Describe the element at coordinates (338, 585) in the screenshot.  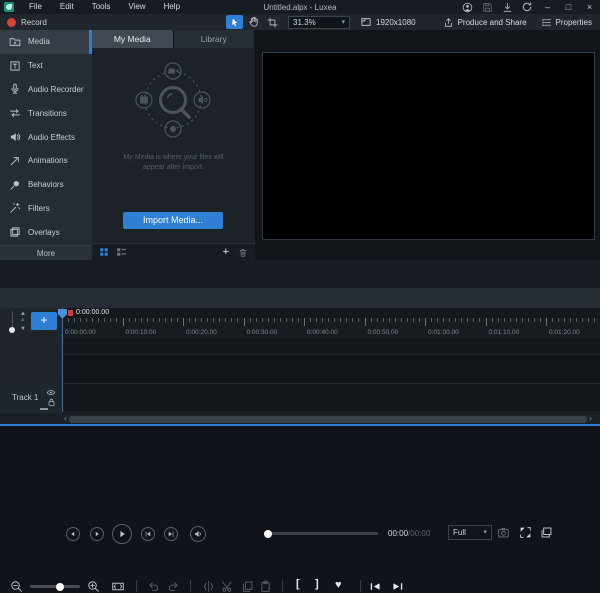
I see `add-marker-button: ♥` at that location.